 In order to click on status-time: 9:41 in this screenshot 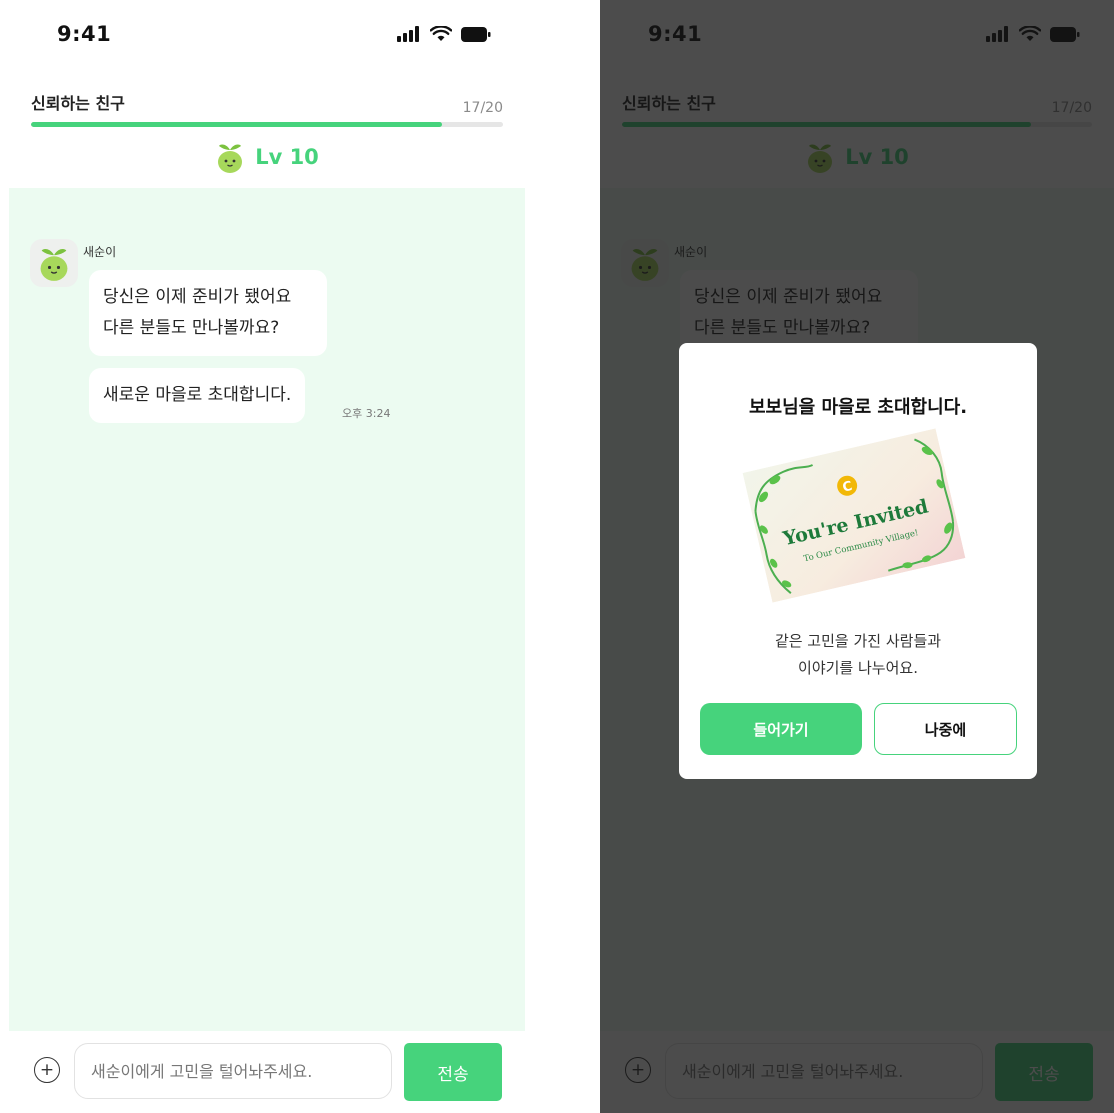, I will do `click(84, 34)`.